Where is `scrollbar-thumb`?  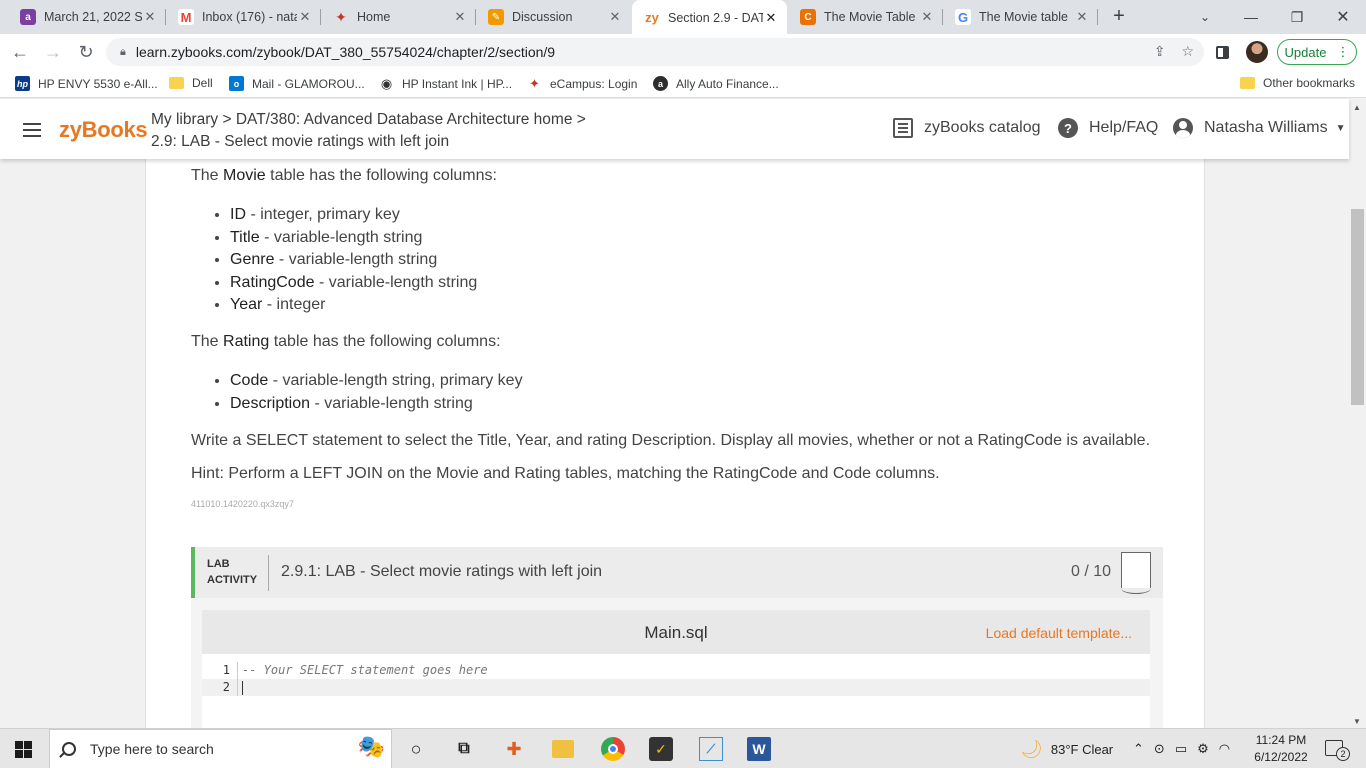 scrollbar-thumb is located at coordinates (1357, 307).